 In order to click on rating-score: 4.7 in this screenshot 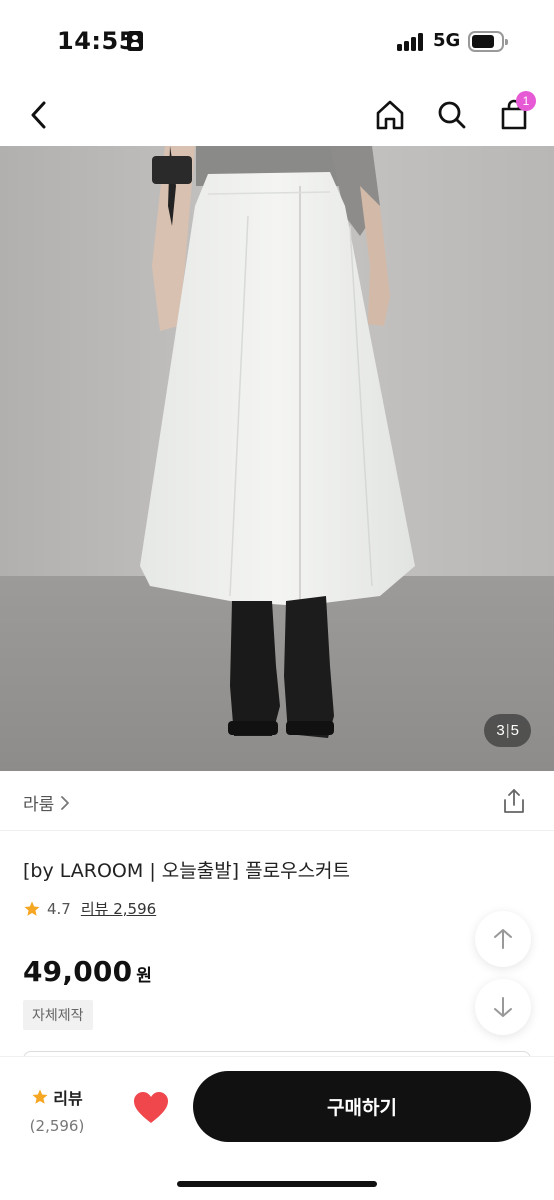, I will do `click(59, 908)`.